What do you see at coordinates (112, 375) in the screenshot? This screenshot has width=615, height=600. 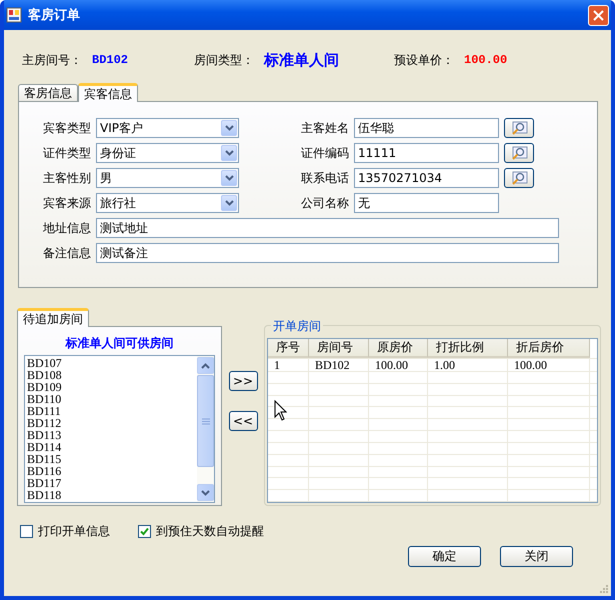 I see `list-item: BD108` at bounding box center [112, 375].